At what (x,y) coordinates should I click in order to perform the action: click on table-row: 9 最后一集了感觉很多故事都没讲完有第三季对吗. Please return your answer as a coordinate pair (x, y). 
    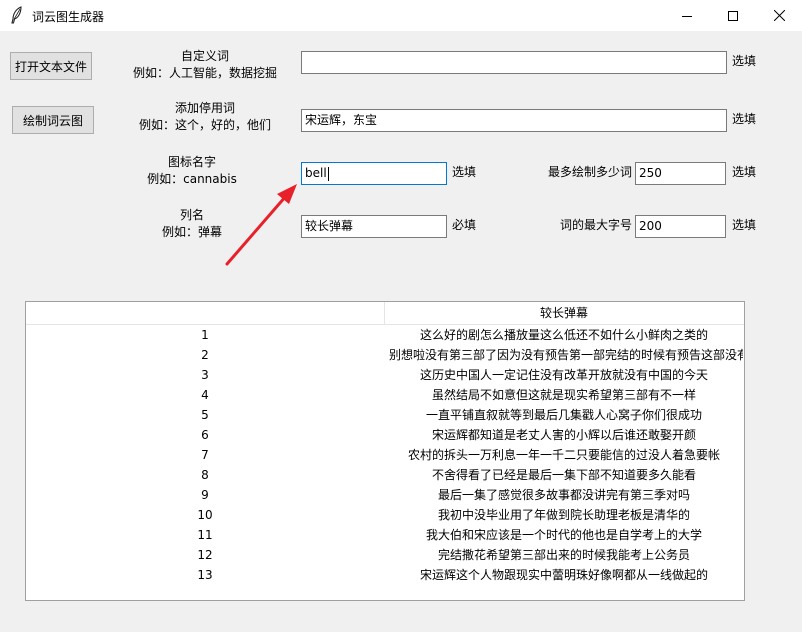
    Looking at the image, I should click on (385, 495).